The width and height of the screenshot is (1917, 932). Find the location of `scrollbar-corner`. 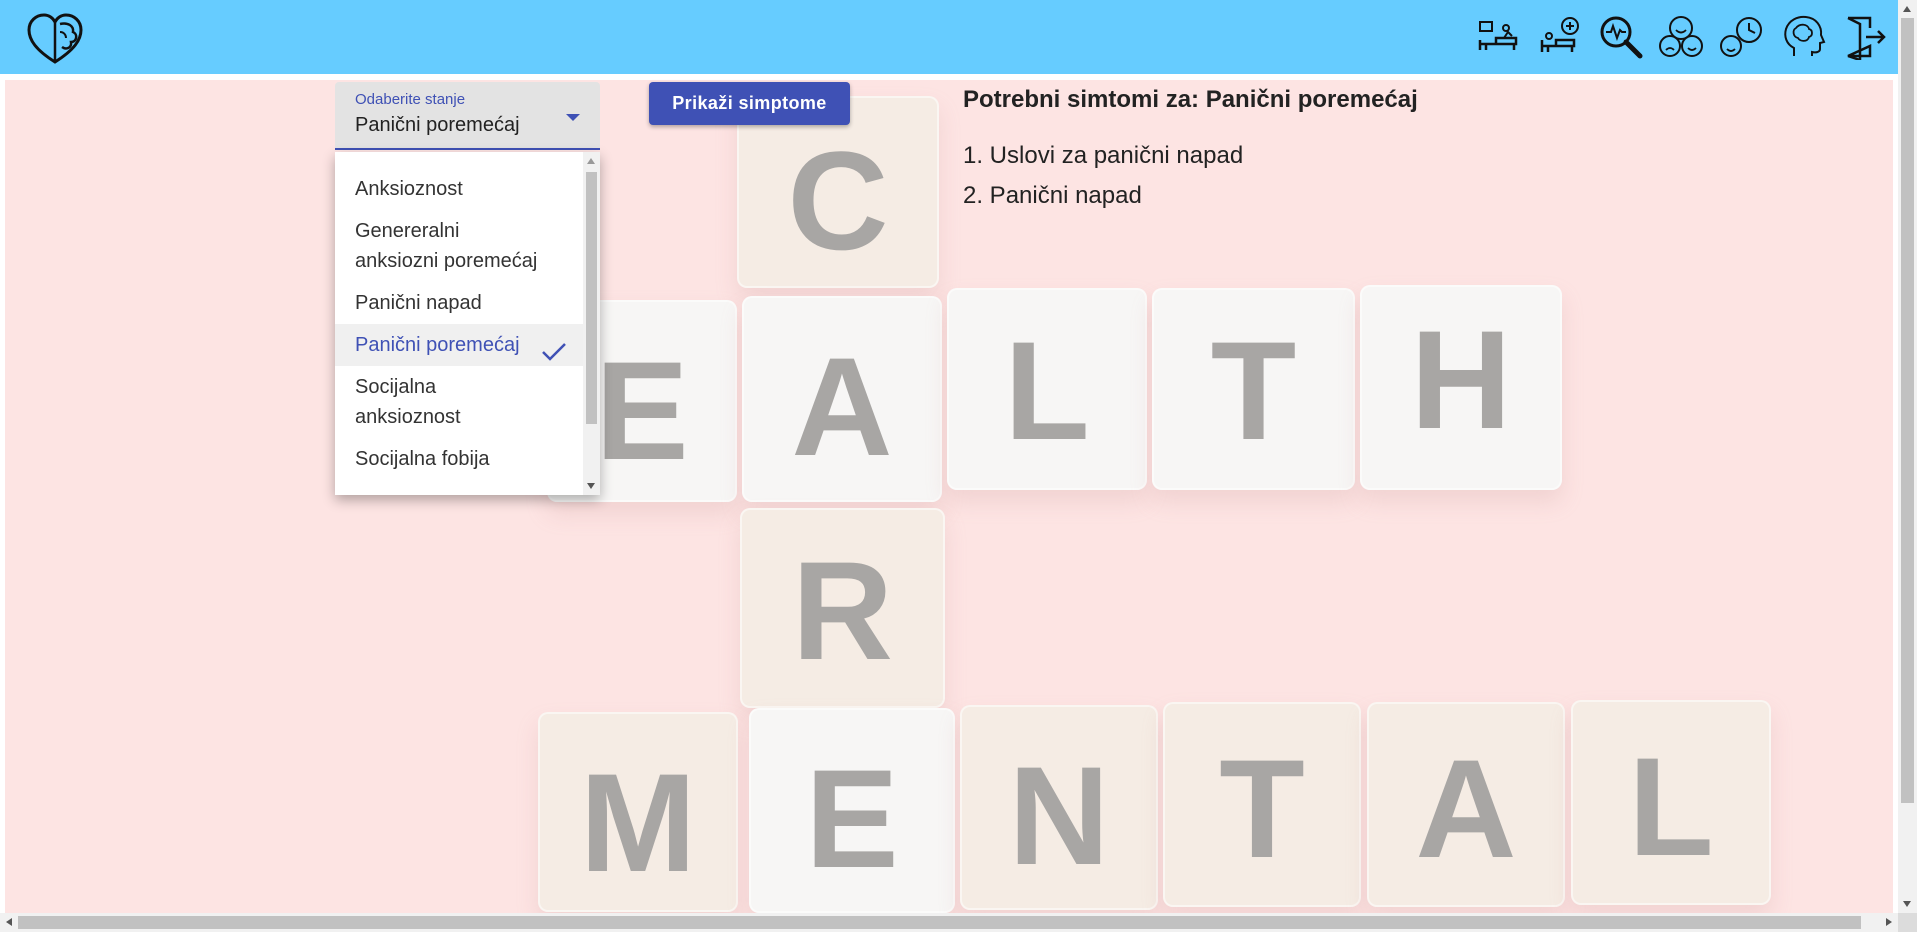

scrollbar-corner is located at coordinates (1907, 922).